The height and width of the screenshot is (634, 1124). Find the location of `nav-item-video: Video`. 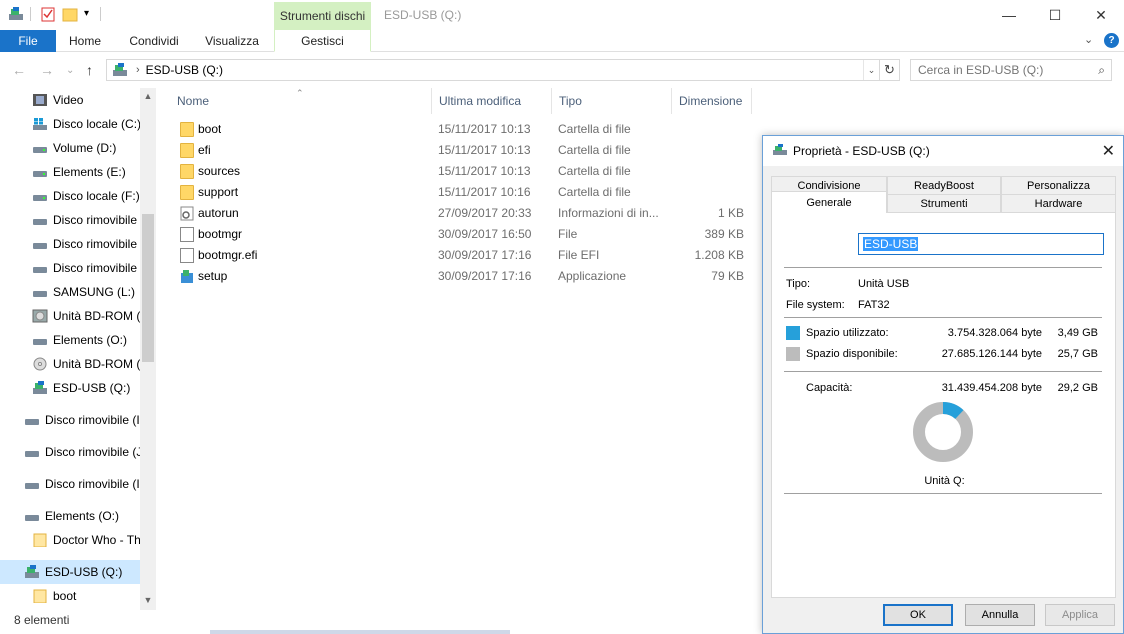

nav-item-video: Video is located at coordinates (70, 100).